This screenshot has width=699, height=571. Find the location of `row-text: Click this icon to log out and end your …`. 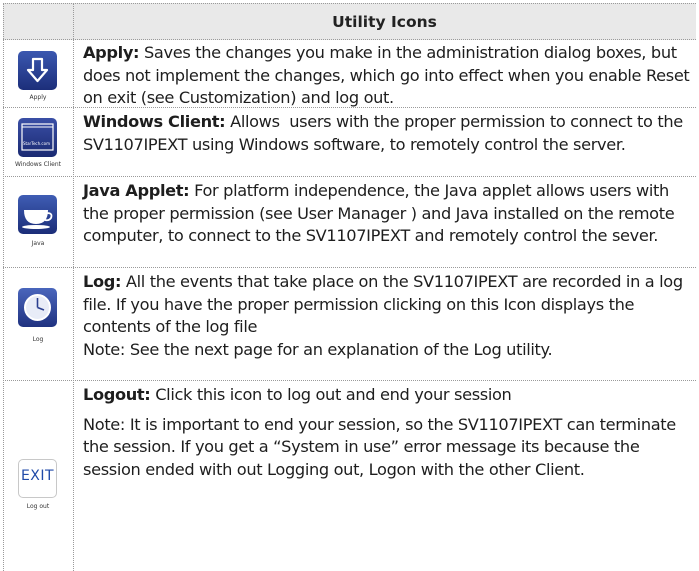

row-text: Click this icon to log out and end your … is located at coordinates (331, 394).